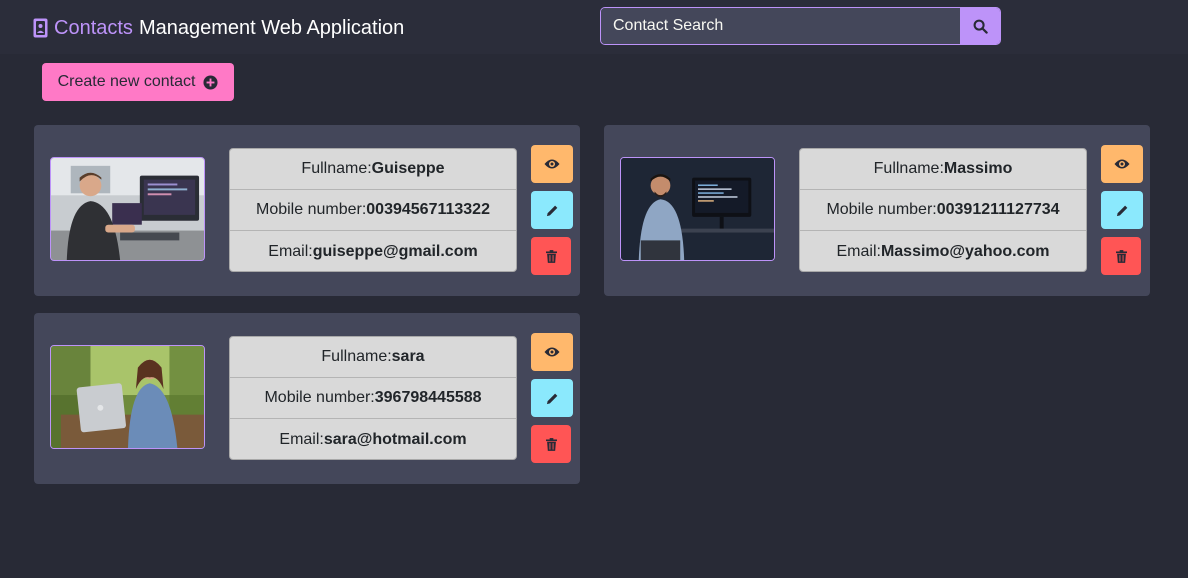  I want to click on search-icon, so click(980, 26).